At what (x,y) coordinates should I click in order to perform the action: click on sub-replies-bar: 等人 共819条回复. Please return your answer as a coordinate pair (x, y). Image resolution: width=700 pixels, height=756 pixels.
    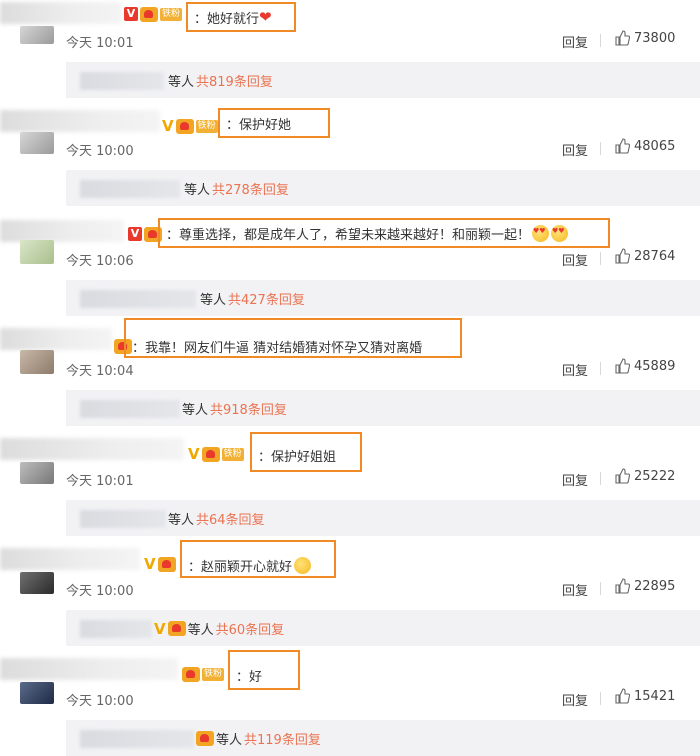
    Looking at the image, I should click on (383, 80).